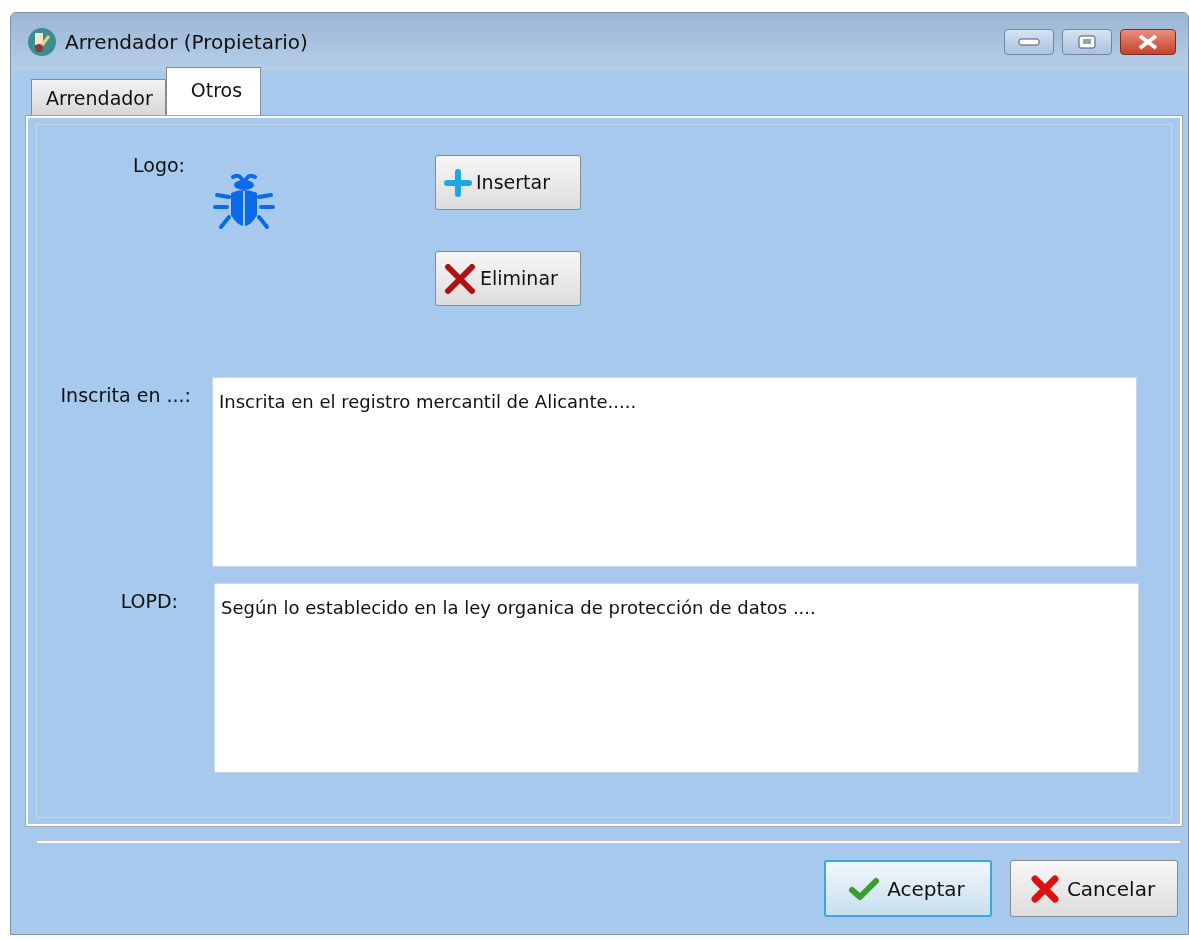 The width and height of the screenshot is (1189, 940). I want to click on delete-button: Eliminar, so click(508, 278).